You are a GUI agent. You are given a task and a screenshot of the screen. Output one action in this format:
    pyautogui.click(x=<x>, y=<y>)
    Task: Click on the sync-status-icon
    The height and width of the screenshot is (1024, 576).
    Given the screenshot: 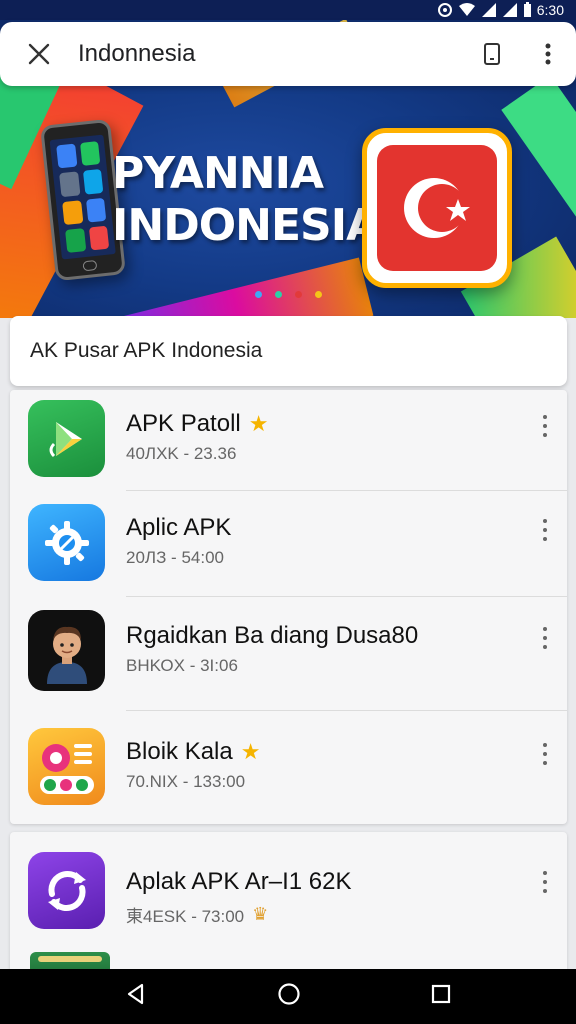 What is the action you would take?
    pyautogui.click(x=445, y=10)
    